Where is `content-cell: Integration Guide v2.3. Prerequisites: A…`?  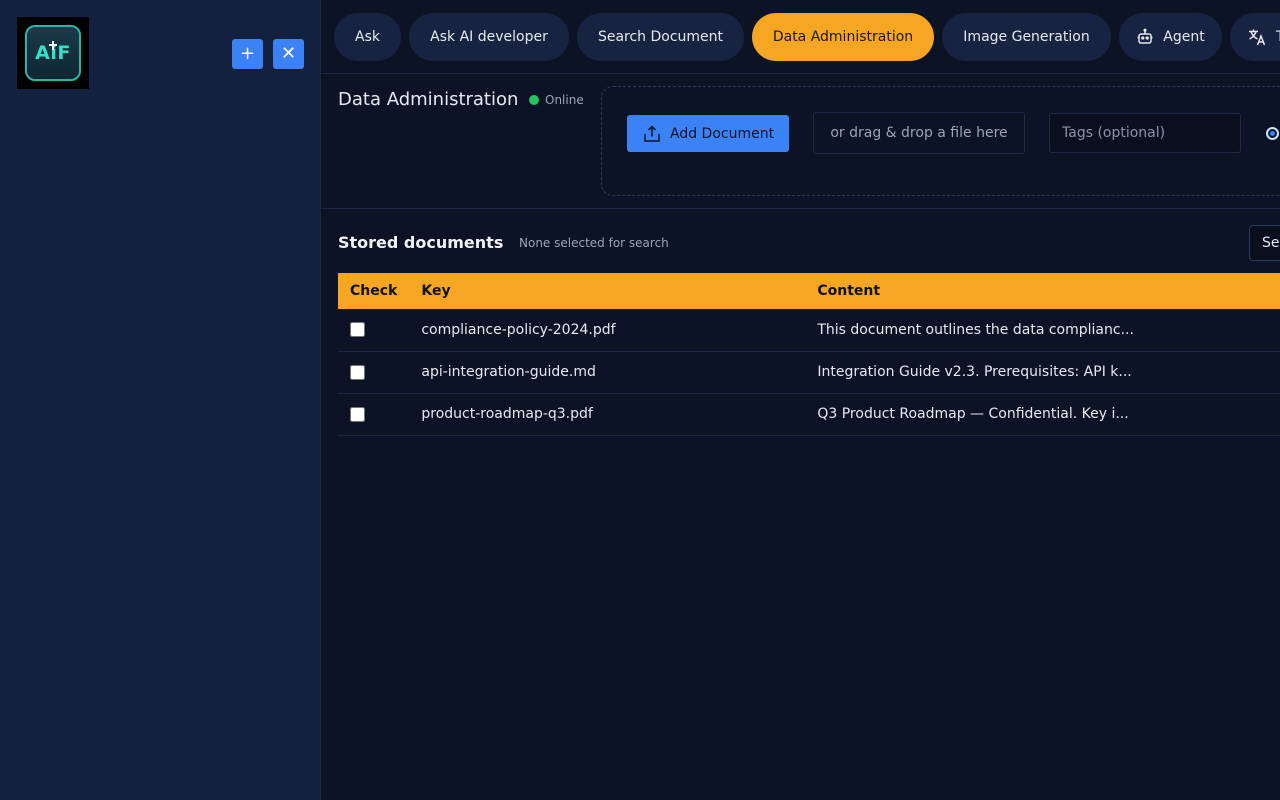 content-cell: Integration Guide v2.3. Prerequisites: A… is located at coordinates (1042, 372).